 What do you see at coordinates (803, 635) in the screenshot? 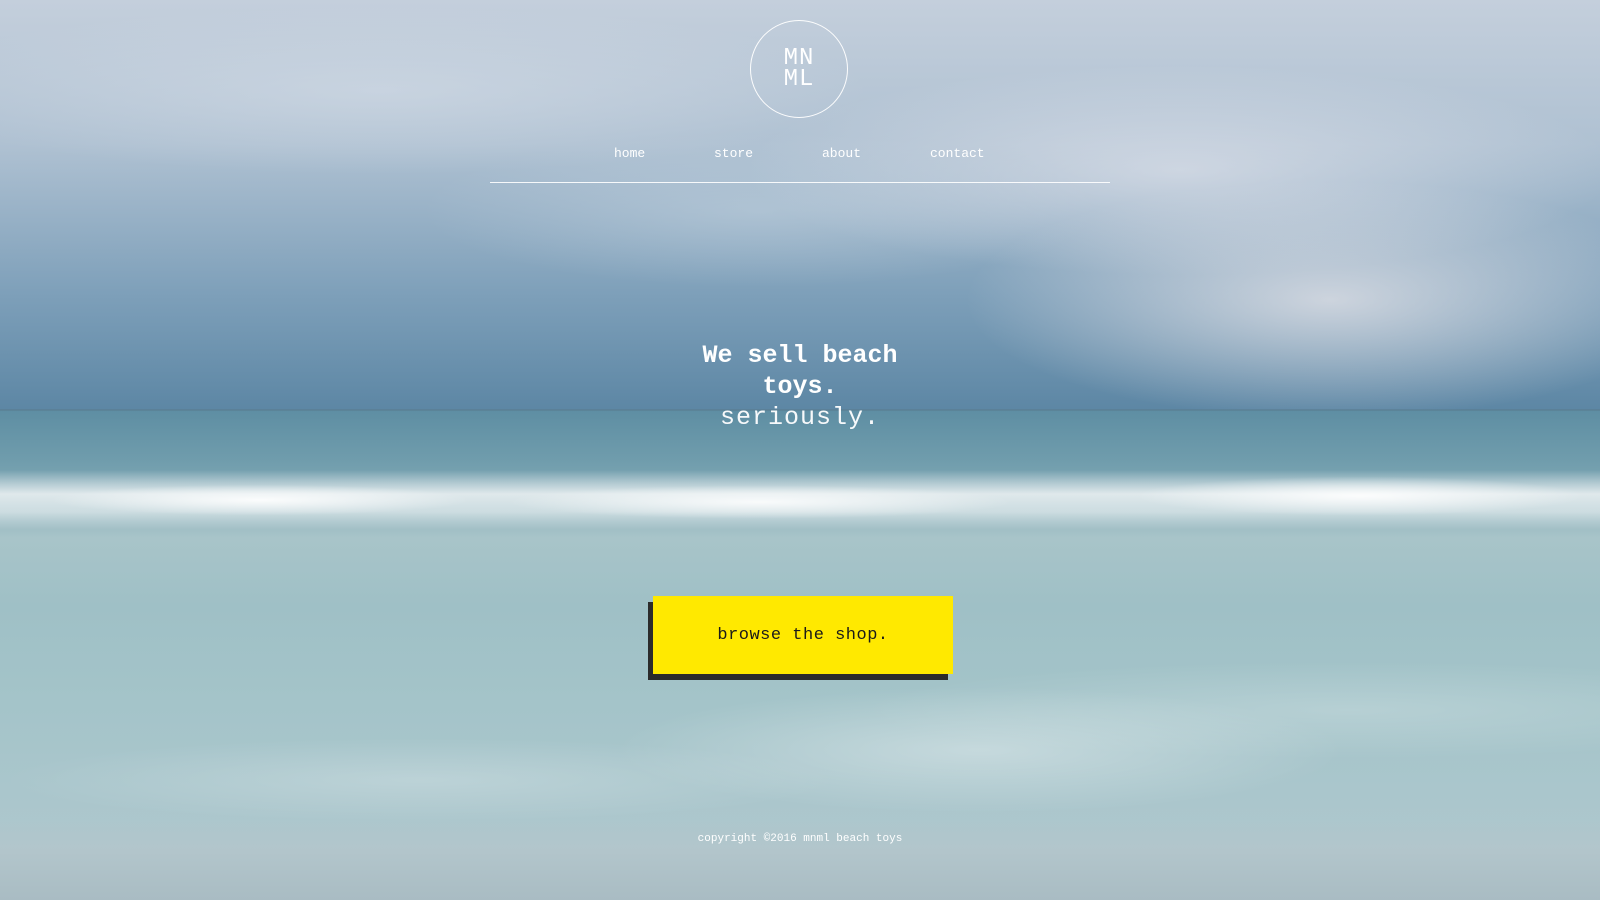
I see `browse-shop-button: browse the shop.` at bounding box center [803, 635].